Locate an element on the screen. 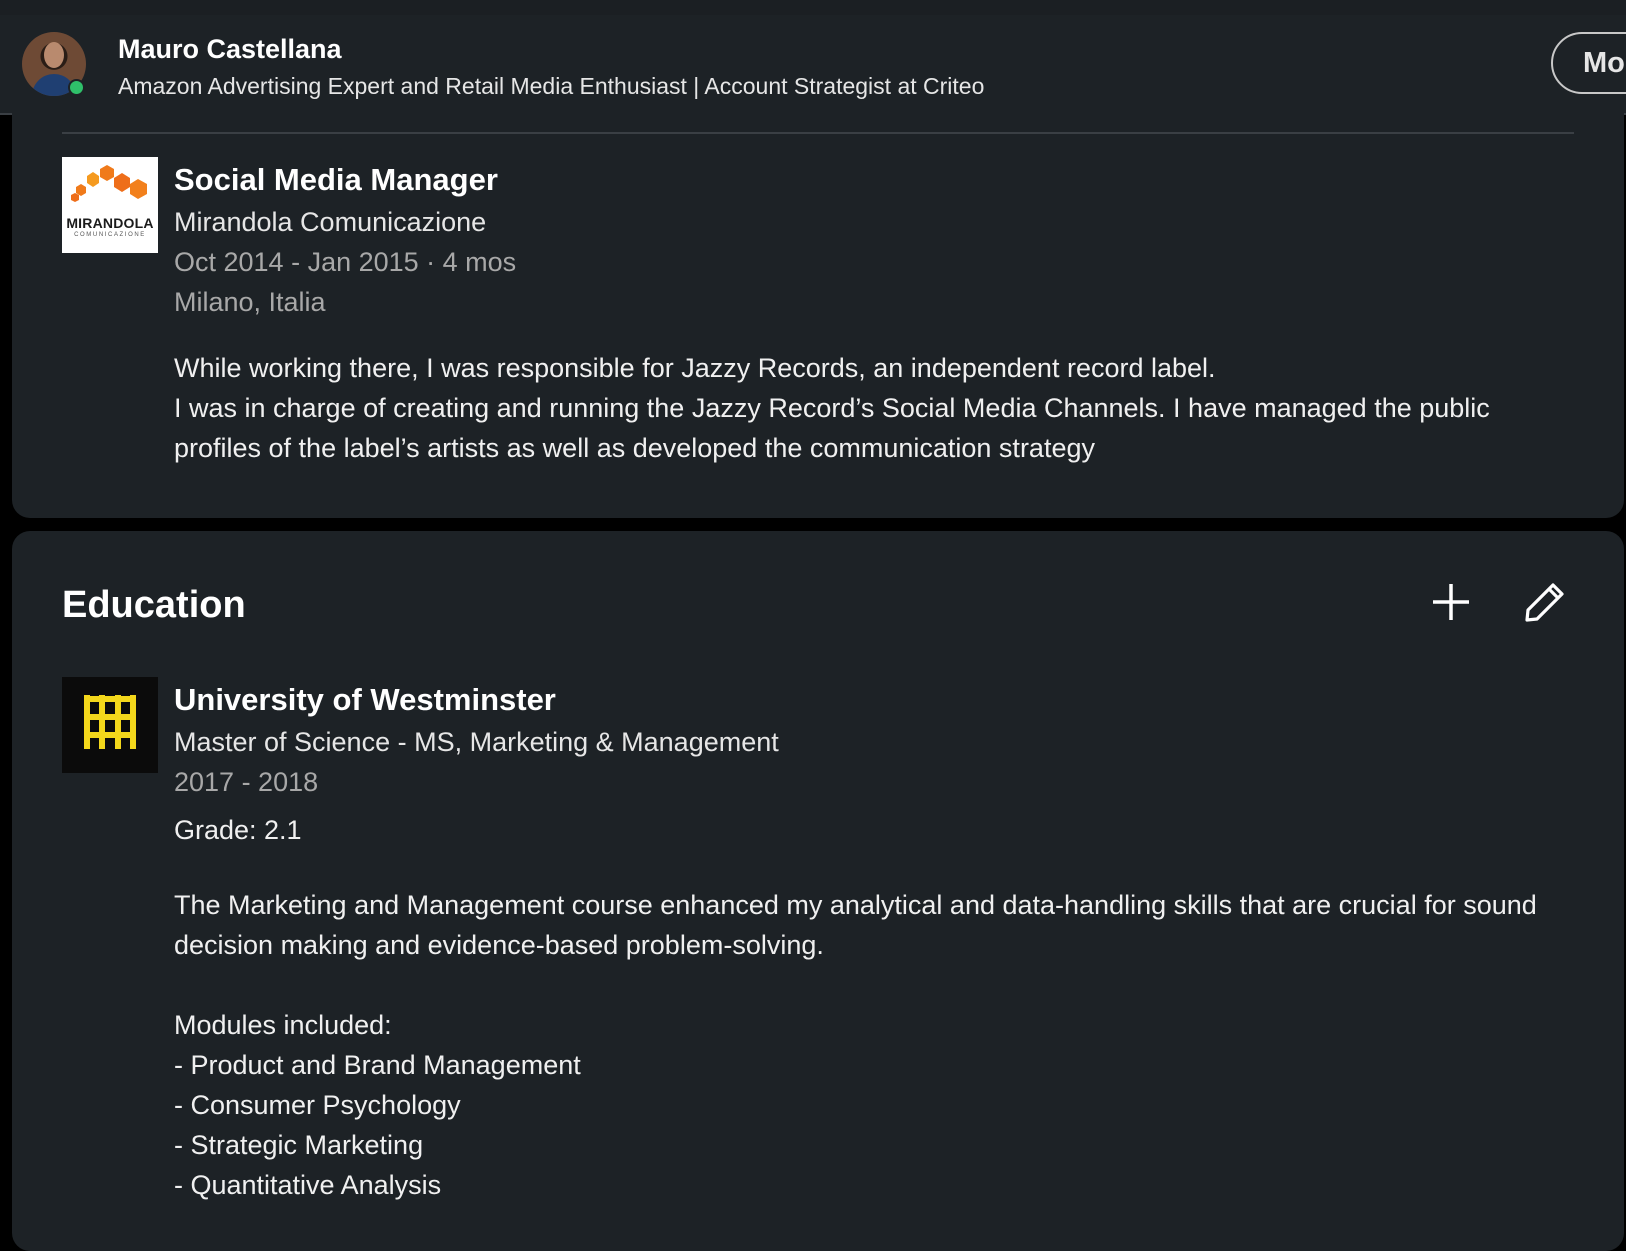 Image resolution: width=1626 pixels, height=1251 pixels. mirandola-logo-sub: COMUNICAZIONE is located at coordinates (110, 235).